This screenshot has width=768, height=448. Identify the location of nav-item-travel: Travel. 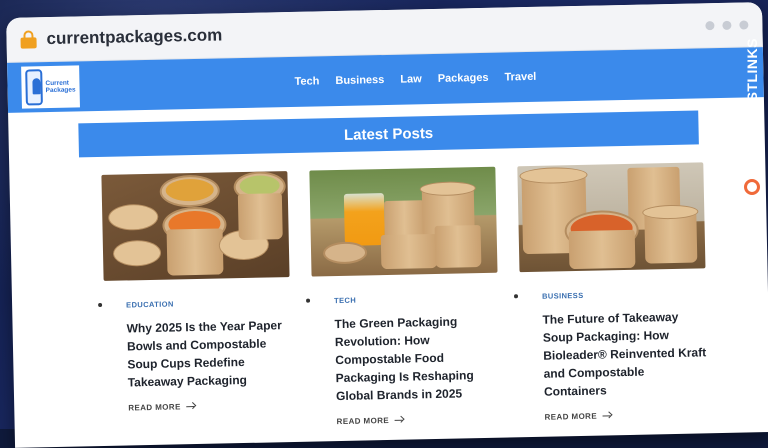
(520, 77).